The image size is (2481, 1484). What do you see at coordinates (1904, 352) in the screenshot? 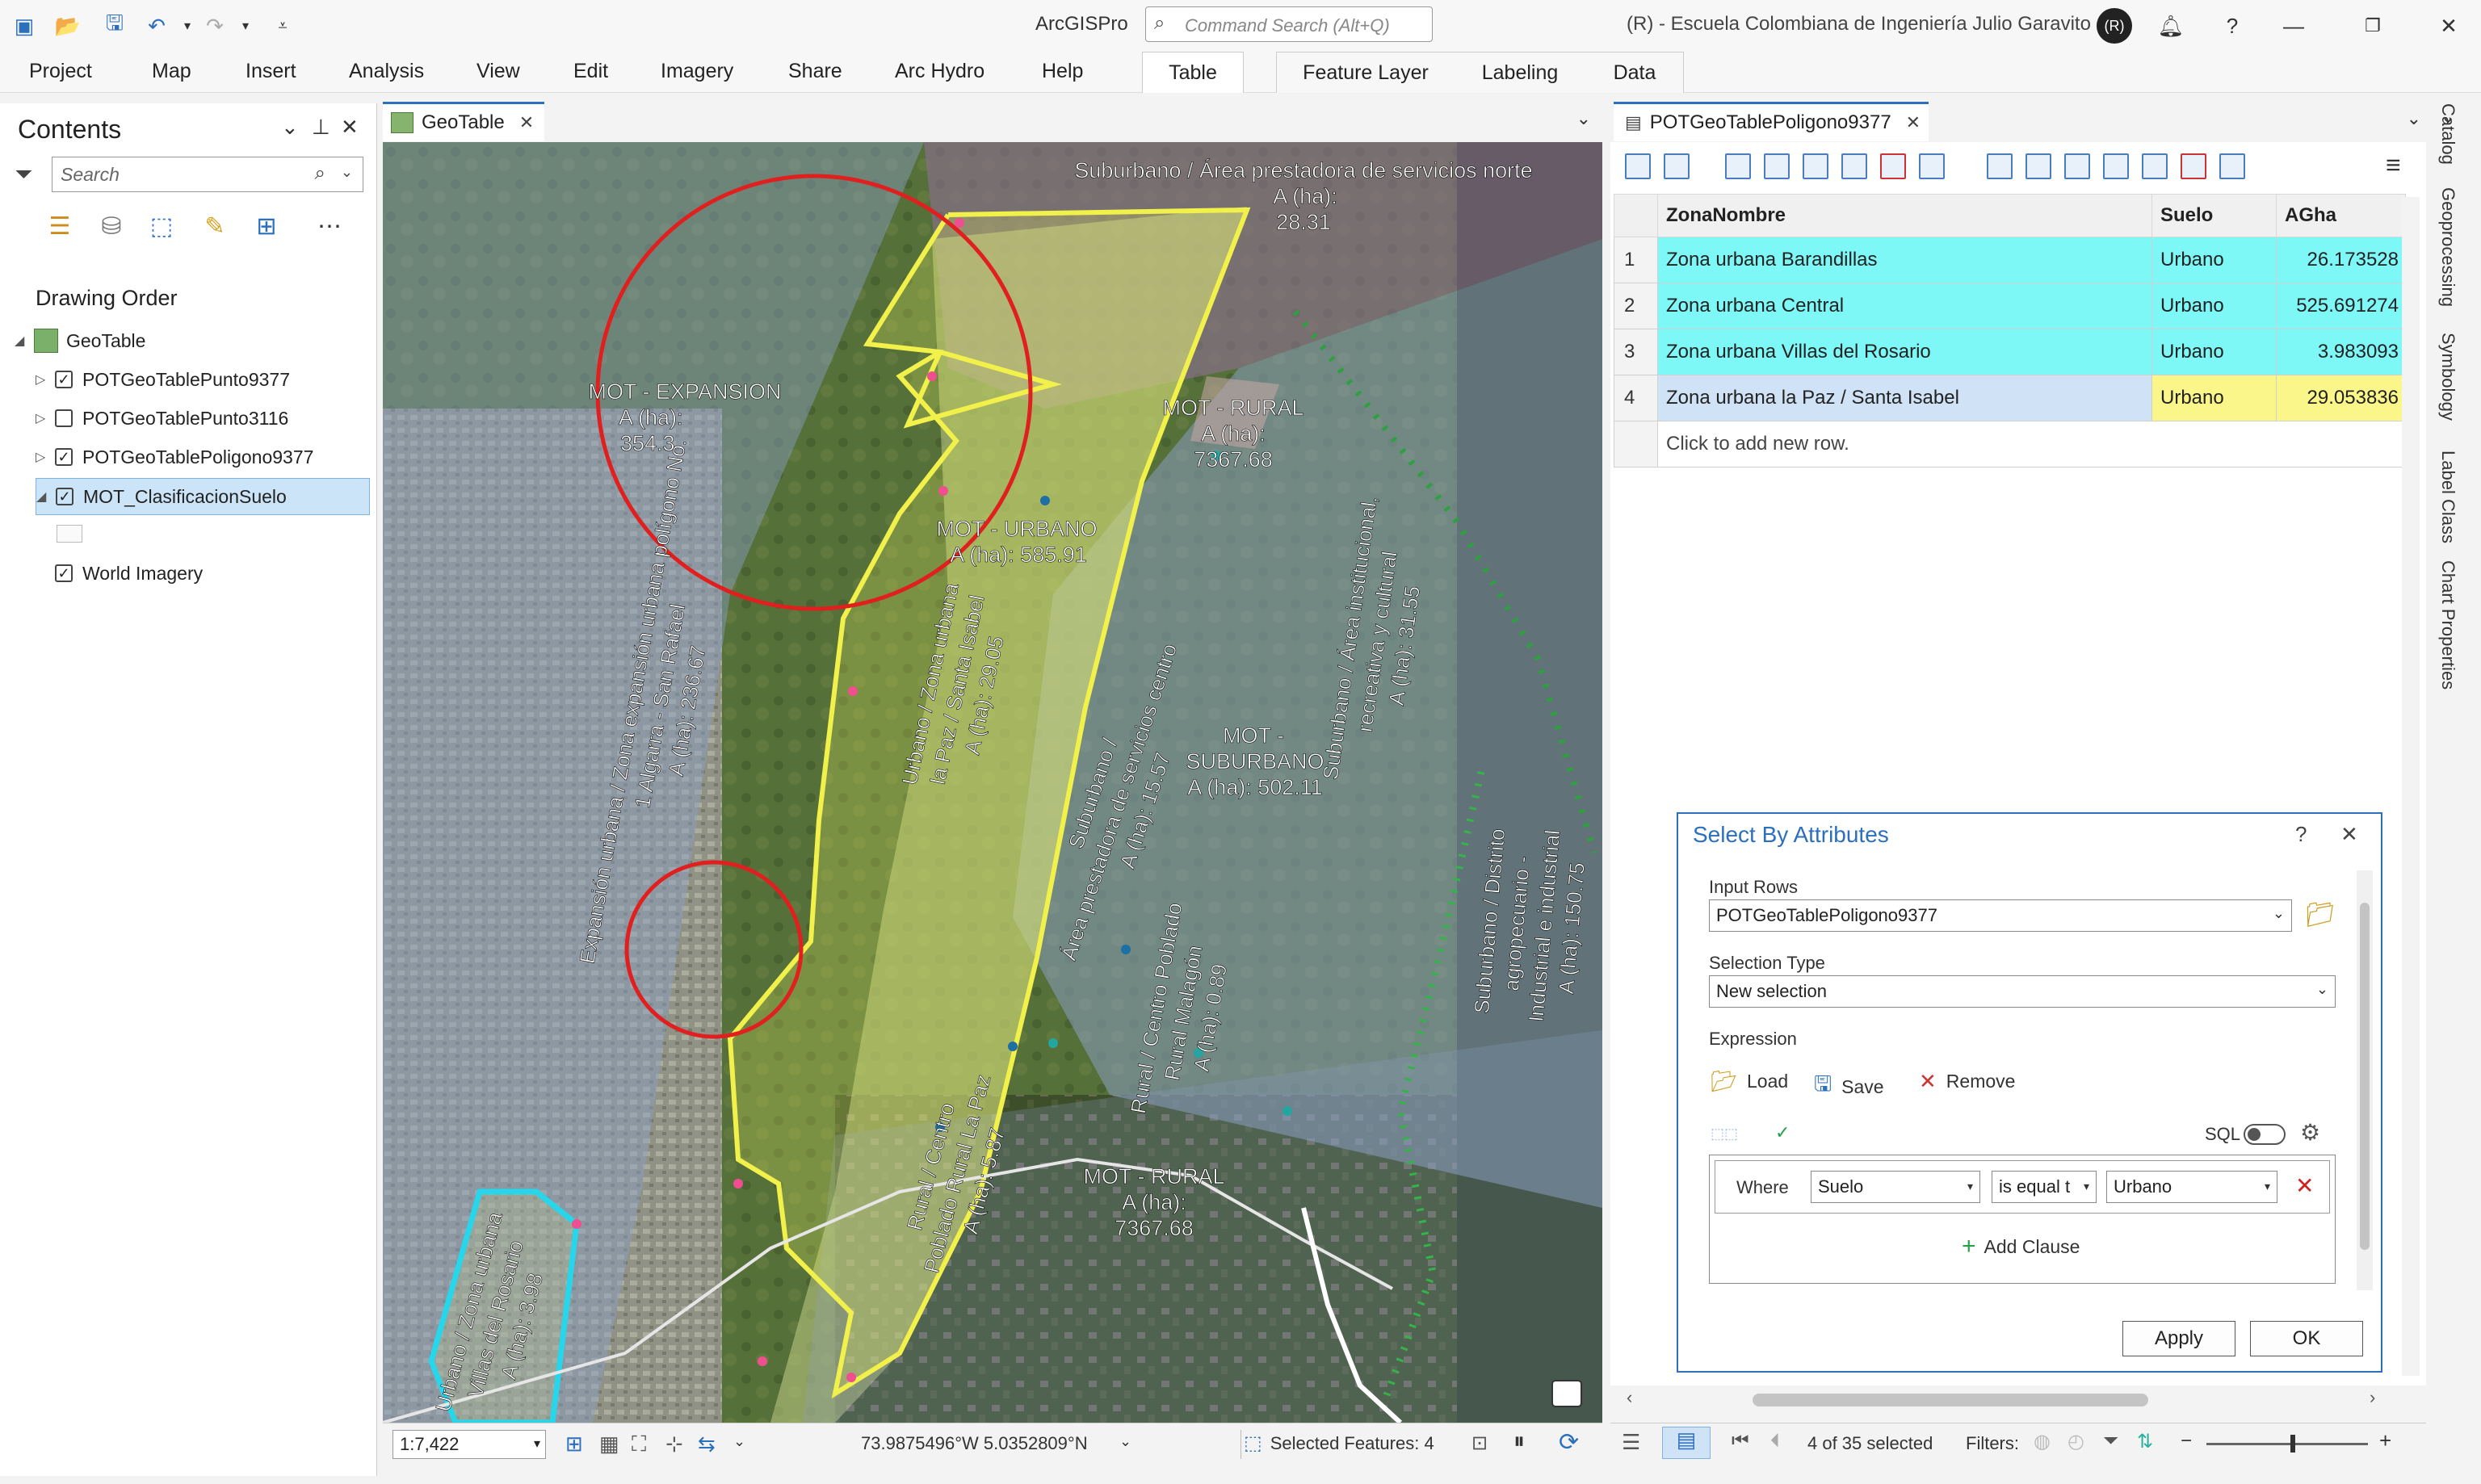
I see `cell-zonanombre: Zona urbana Villas del Rosario` at bounding box center [1904, 352].